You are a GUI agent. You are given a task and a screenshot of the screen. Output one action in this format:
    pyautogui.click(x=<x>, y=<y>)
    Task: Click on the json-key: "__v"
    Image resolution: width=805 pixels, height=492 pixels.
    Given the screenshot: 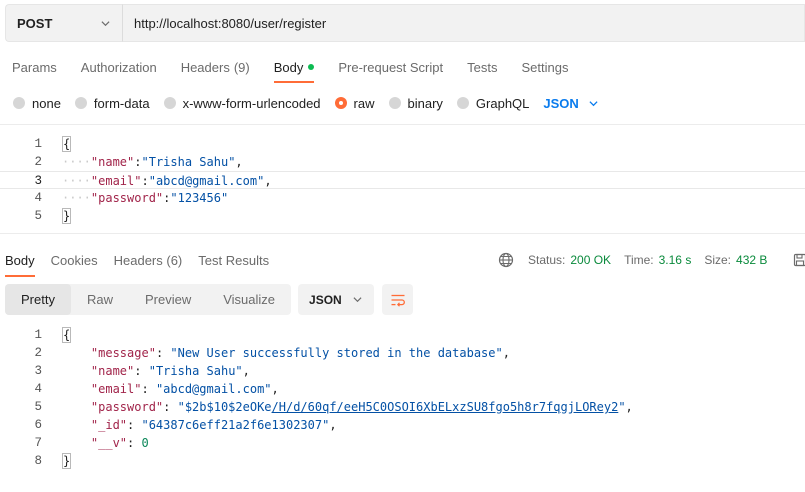 What is the action you would take?
    pyautogui.click(x=109, y=443)
    